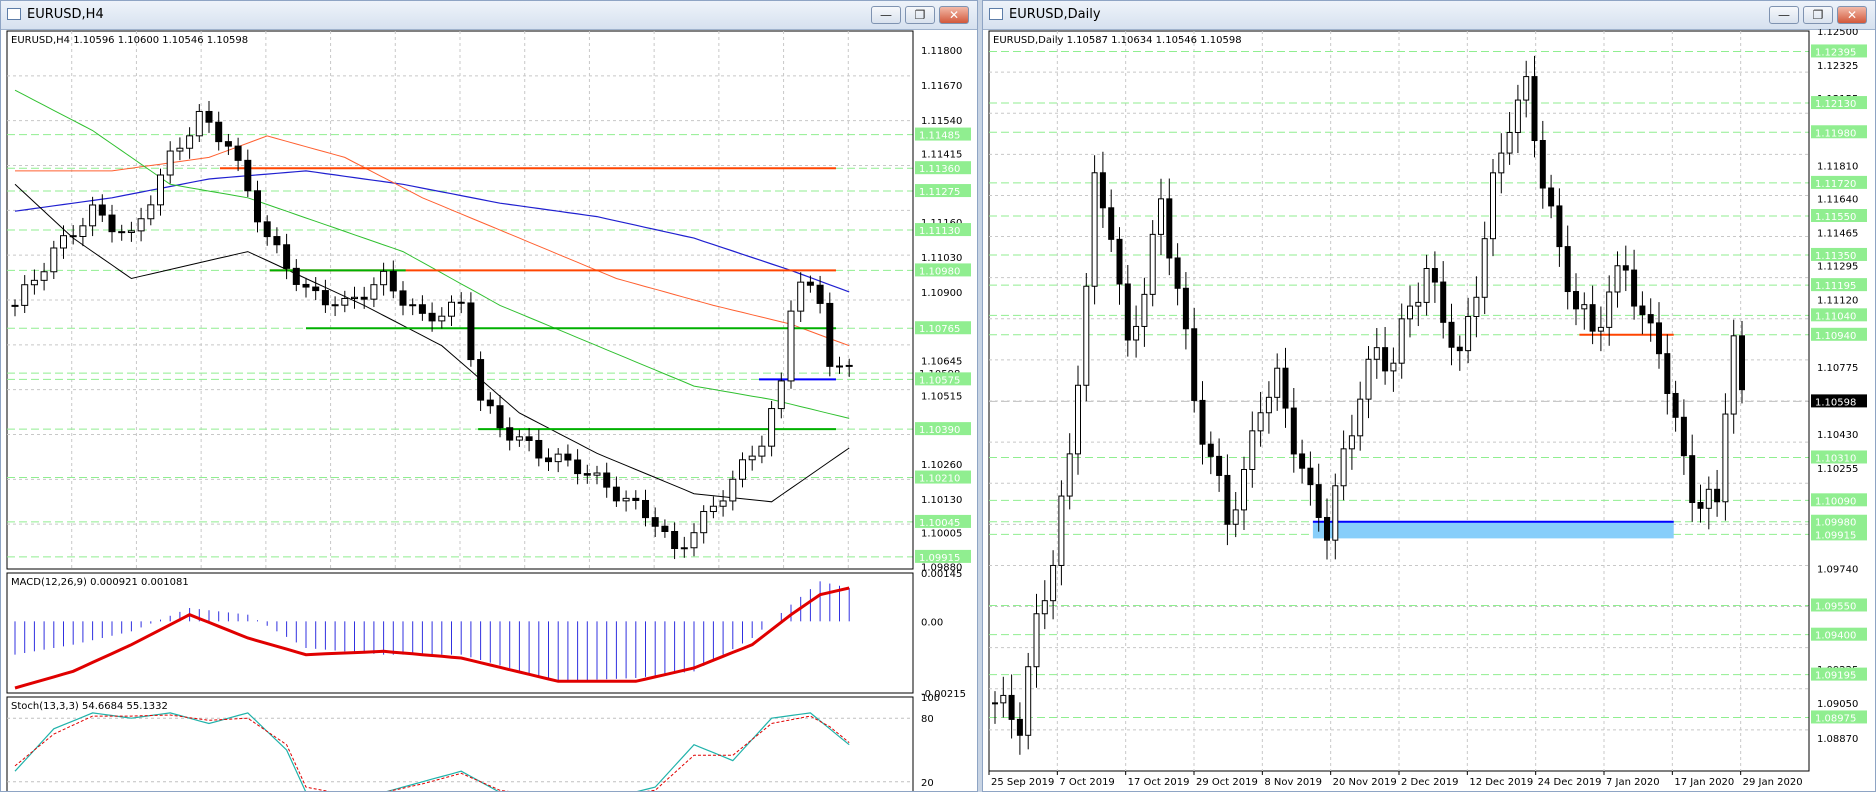 This screenshot has width=1876, height=792. I want to click on level-label: 1.11040, so click(1835, 316).